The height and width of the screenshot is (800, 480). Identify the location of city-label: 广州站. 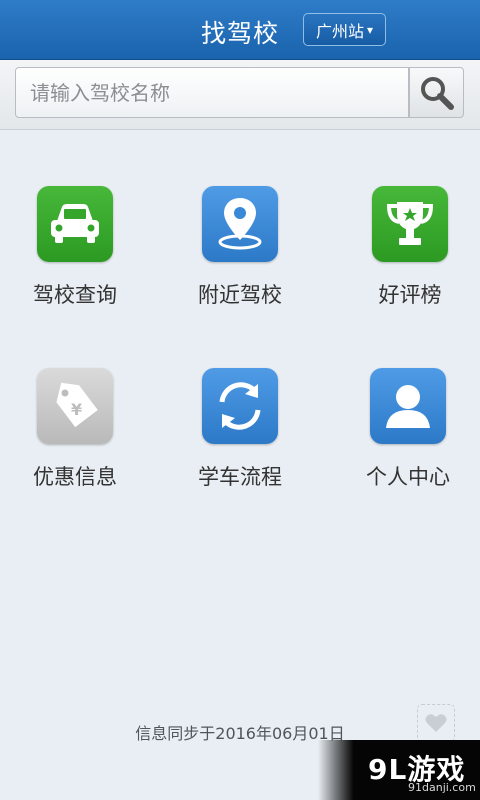
(339, 31).